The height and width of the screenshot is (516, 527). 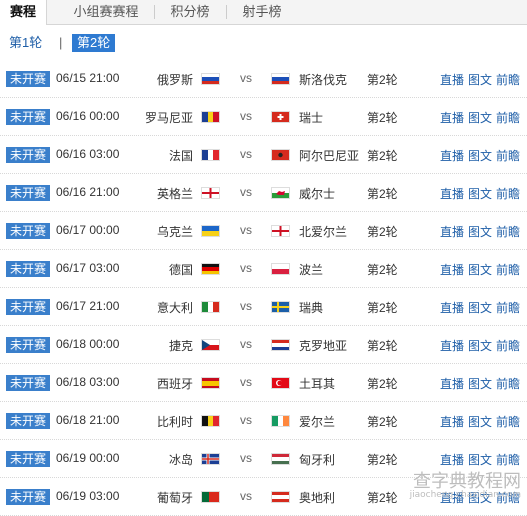 I want to click on match-time: 06/18 00:00, so click(x=88, y=344).